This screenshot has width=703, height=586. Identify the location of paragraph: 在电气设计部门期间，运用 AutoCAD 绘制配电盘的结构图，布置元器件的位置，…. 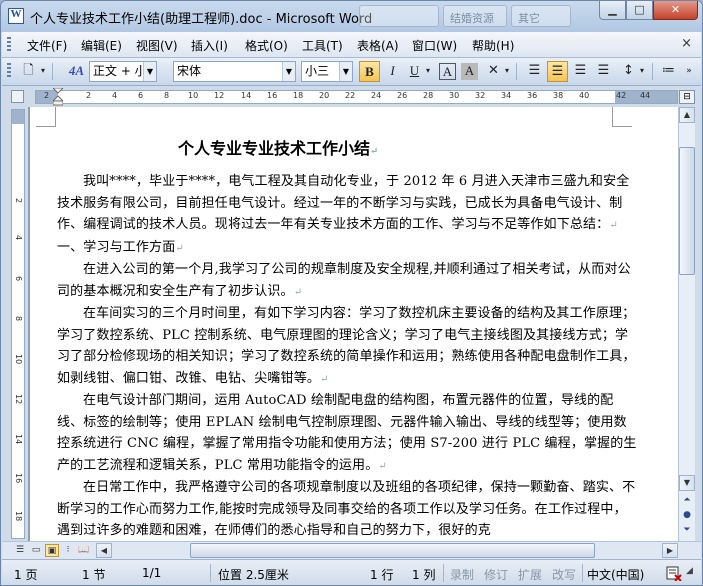
(347, 433).